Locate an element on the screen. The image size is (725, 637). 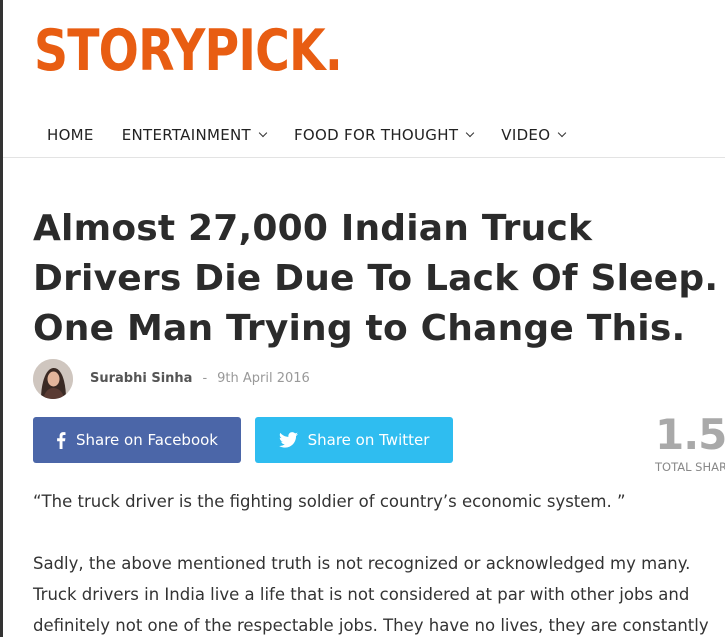
twitter-icon is located at coordinates (288, 440).